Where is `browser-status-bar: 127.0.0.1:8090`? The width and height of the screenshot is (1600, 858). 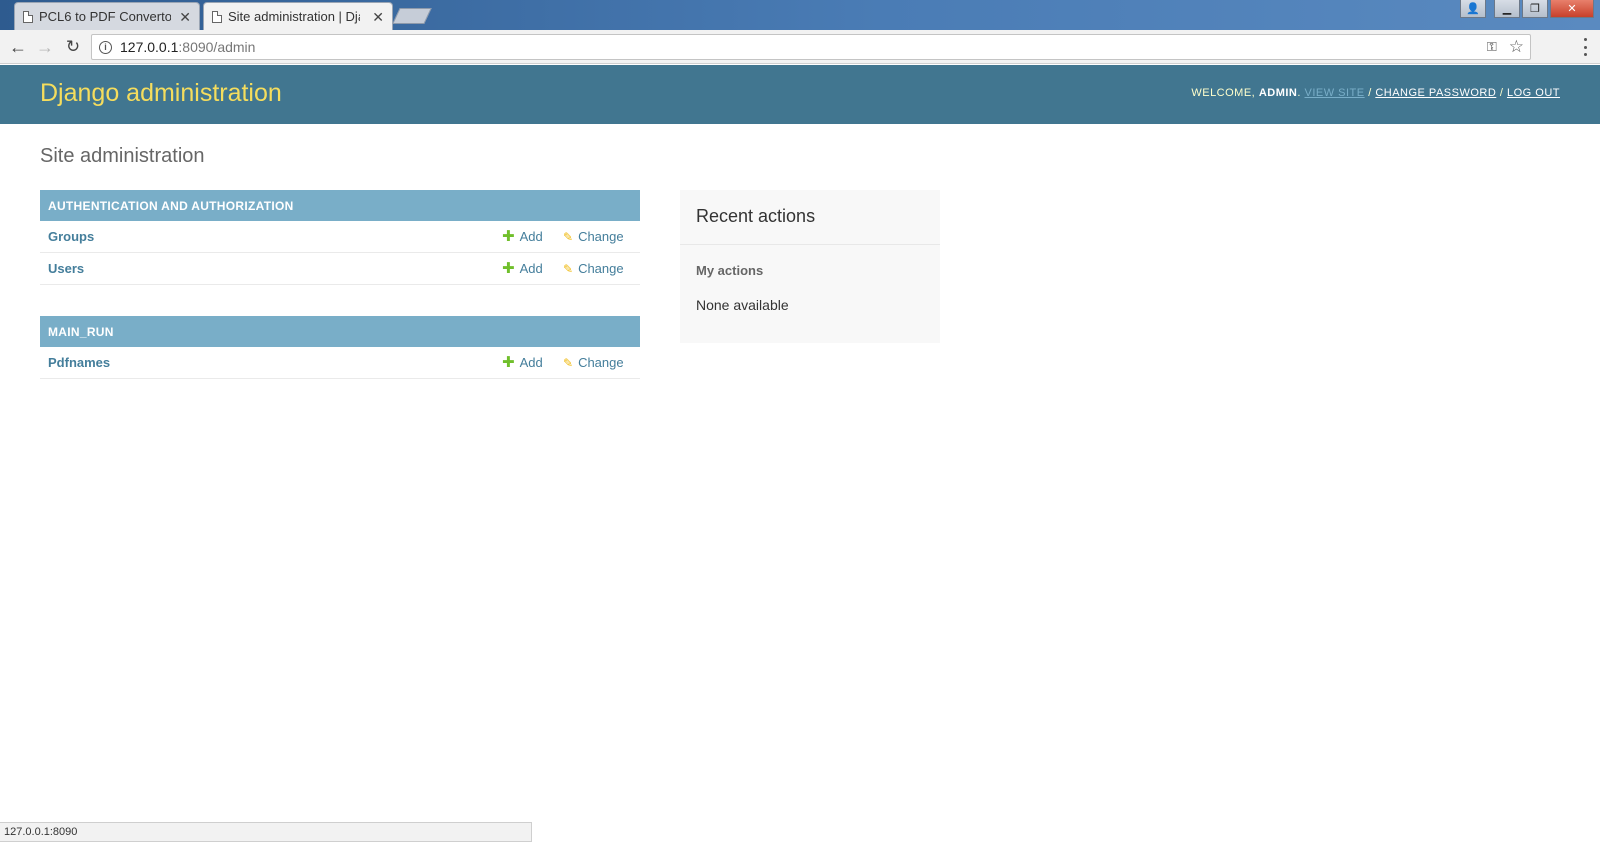
browser-status-bar: 127.0.0.1:8090 is located at coordinates (266, 832).